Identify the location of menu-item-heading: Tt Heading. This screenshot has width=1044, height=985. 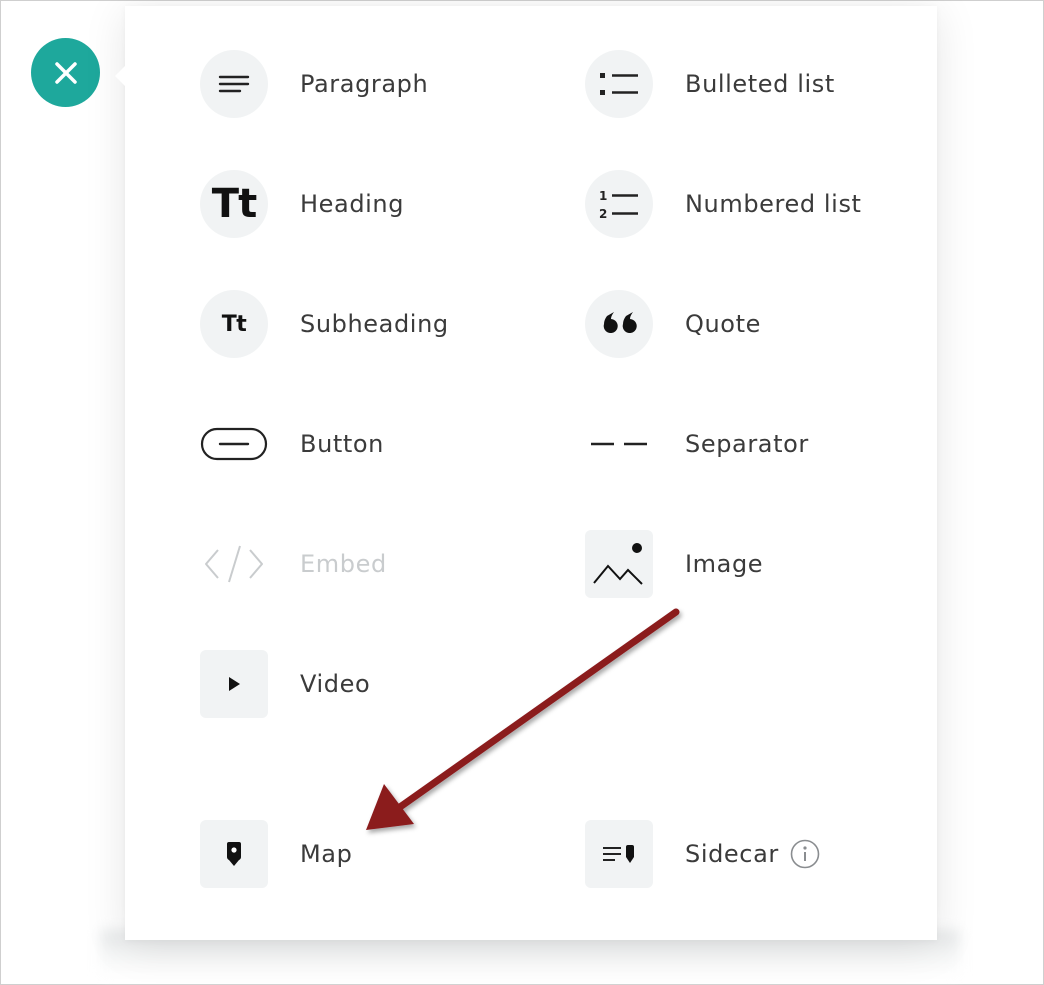
(302, 204).